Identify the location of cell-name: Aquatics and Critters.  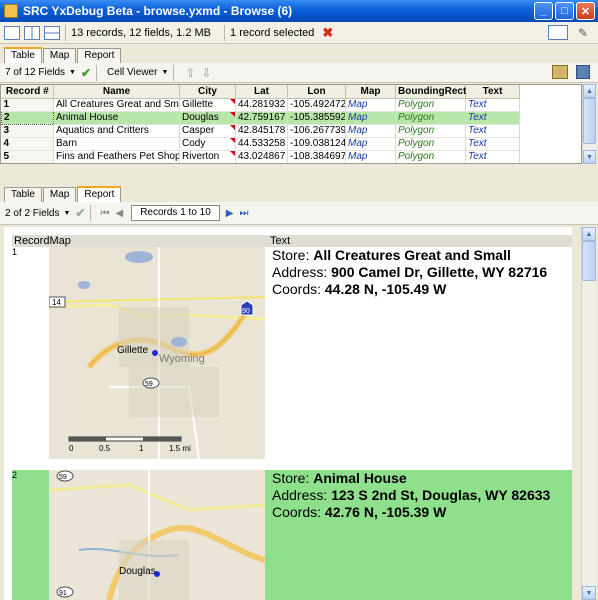
(116, 131).